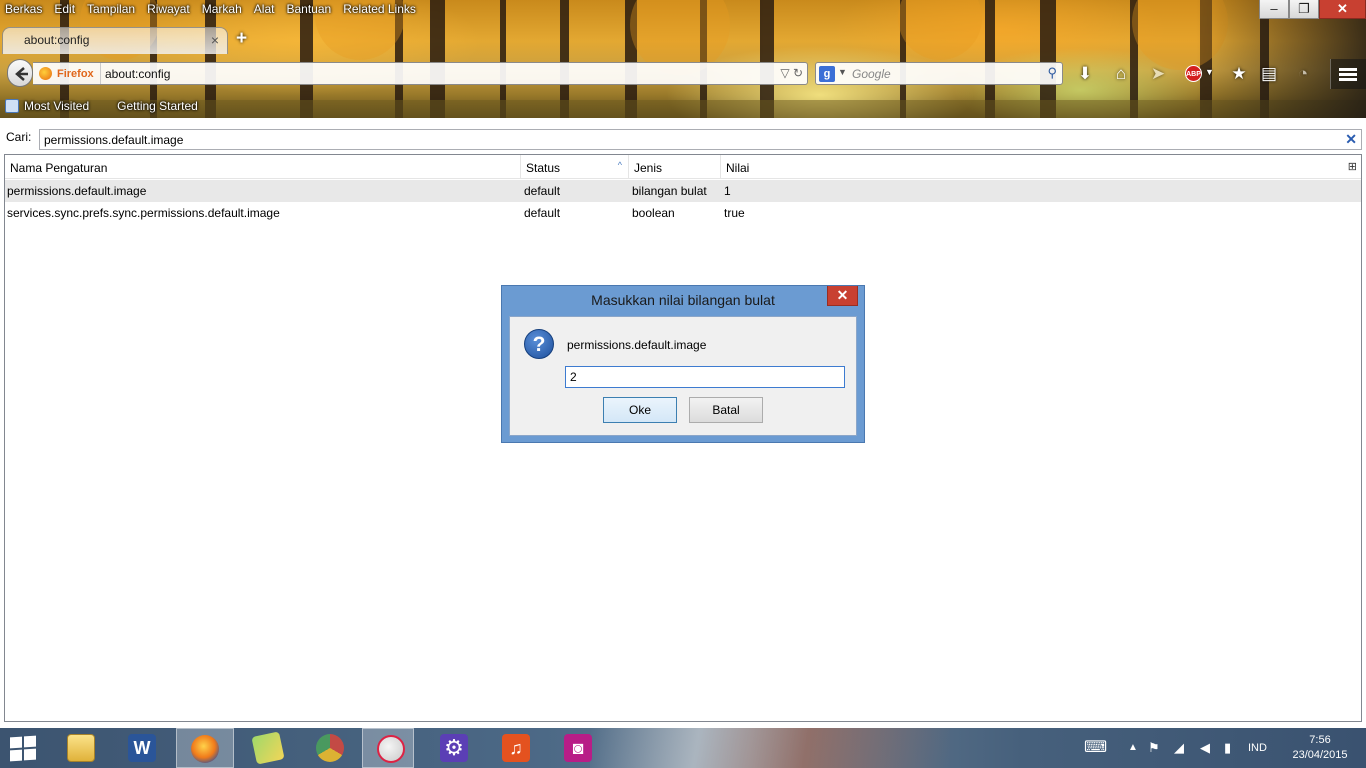  What do you see at coordinates (1158, 74) in the screenshot?
I see `send-icon: ➤` at bounding box center [1158, 74].